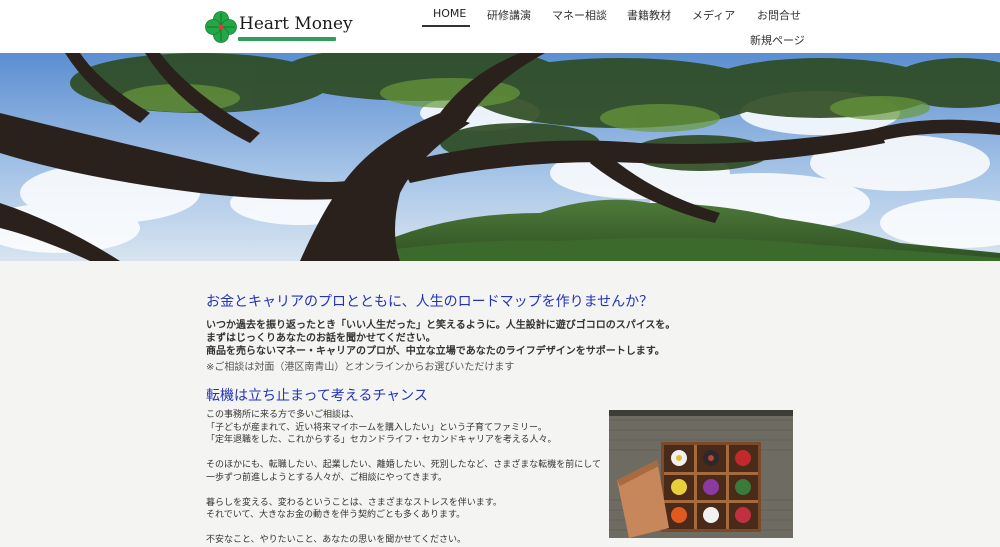 This screenshot has height=547, width=1000. Describe the element at coordinates (446, 26) in the screenshot. I see `nav-active-indicator` at that location.